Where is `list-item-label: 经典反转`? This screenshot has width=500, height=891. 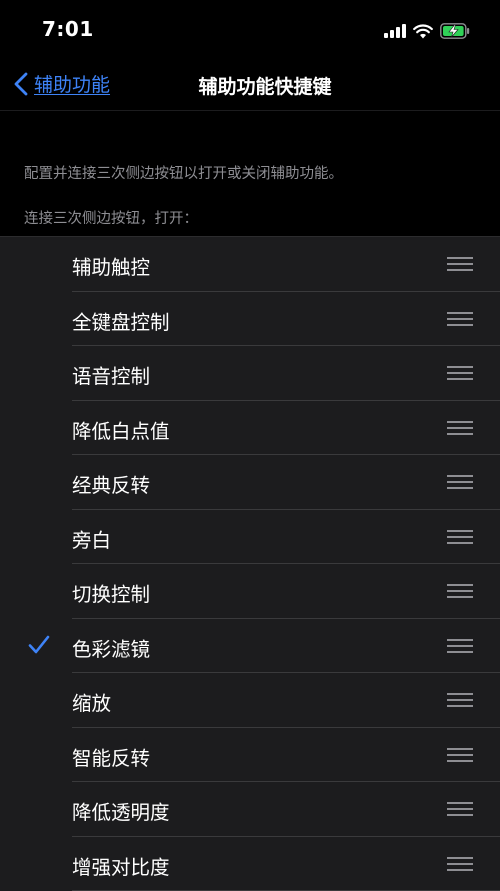
list-item-label: 经典反转 is located at coordinates (111, 483).